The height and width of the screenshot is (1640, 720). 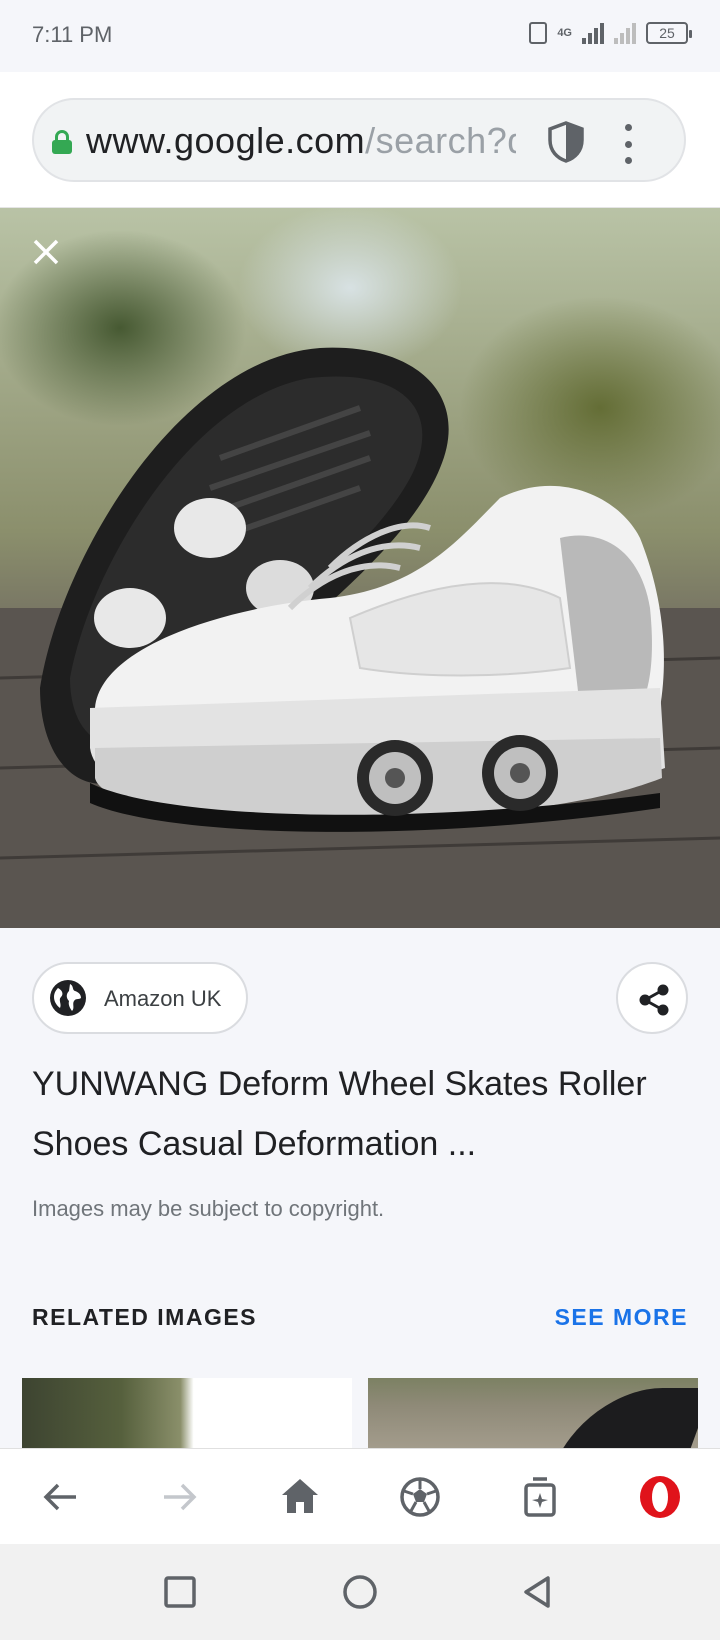 I want to click on source-chip: Amazon UK, so click(x=140, y=998).